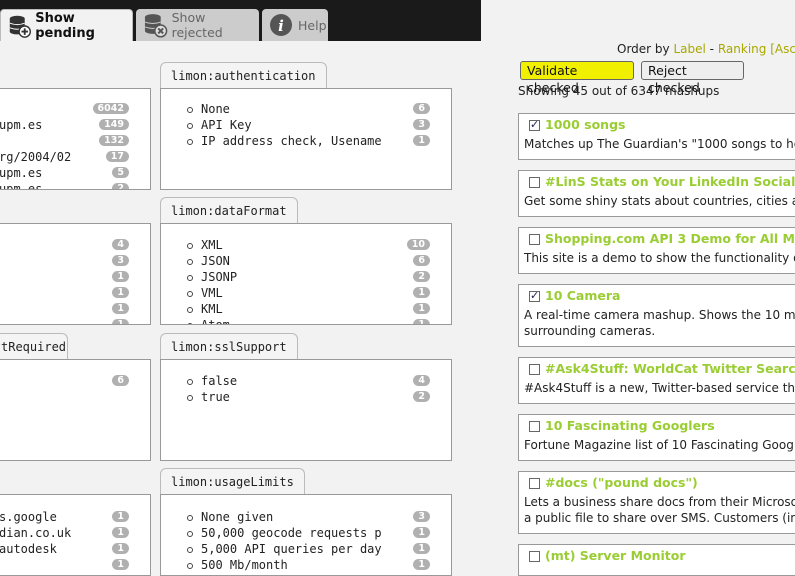 The image size is (795, 576). Describe the element at coordinates (306, 517) in the screenshot. I see `facet-item: None given 3` at that location.